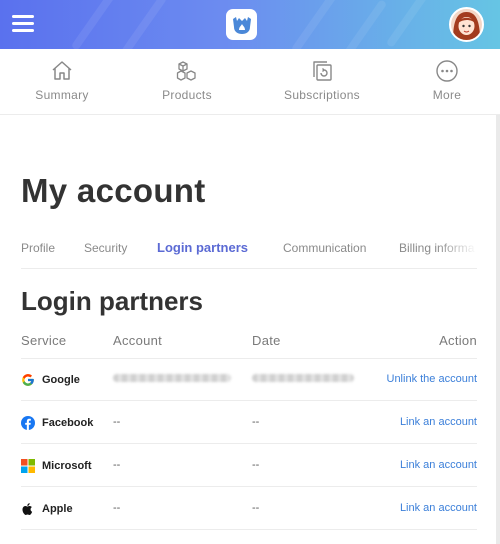 The width and height of the screenshot is (500, 544). Describe the element at coordinates (466, 24) in the screenshot. I see `user-avatar` at that location.